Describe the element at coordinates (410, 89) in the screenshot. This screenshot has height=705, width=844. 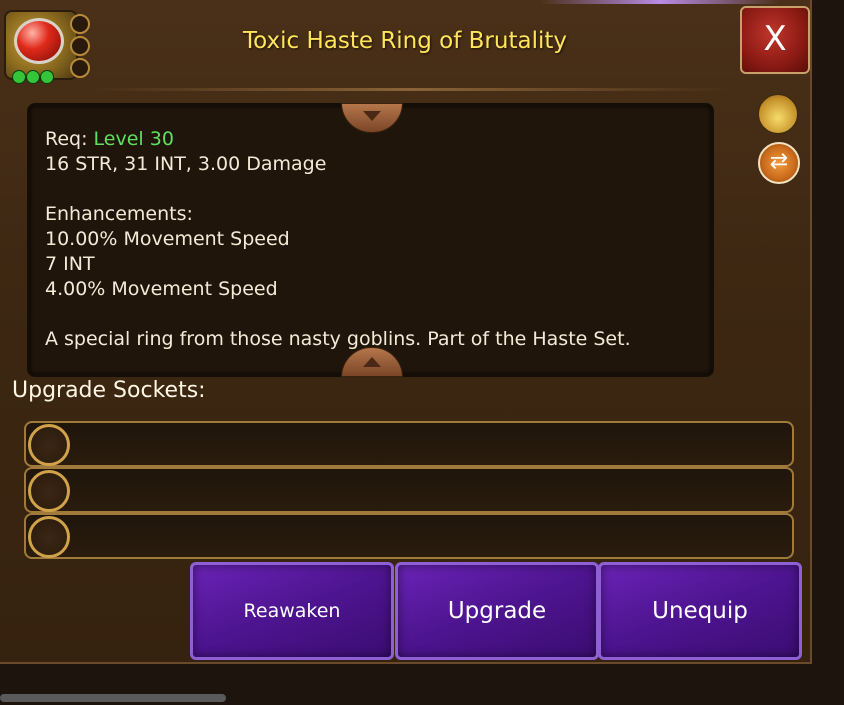
I see `divider` at that location.